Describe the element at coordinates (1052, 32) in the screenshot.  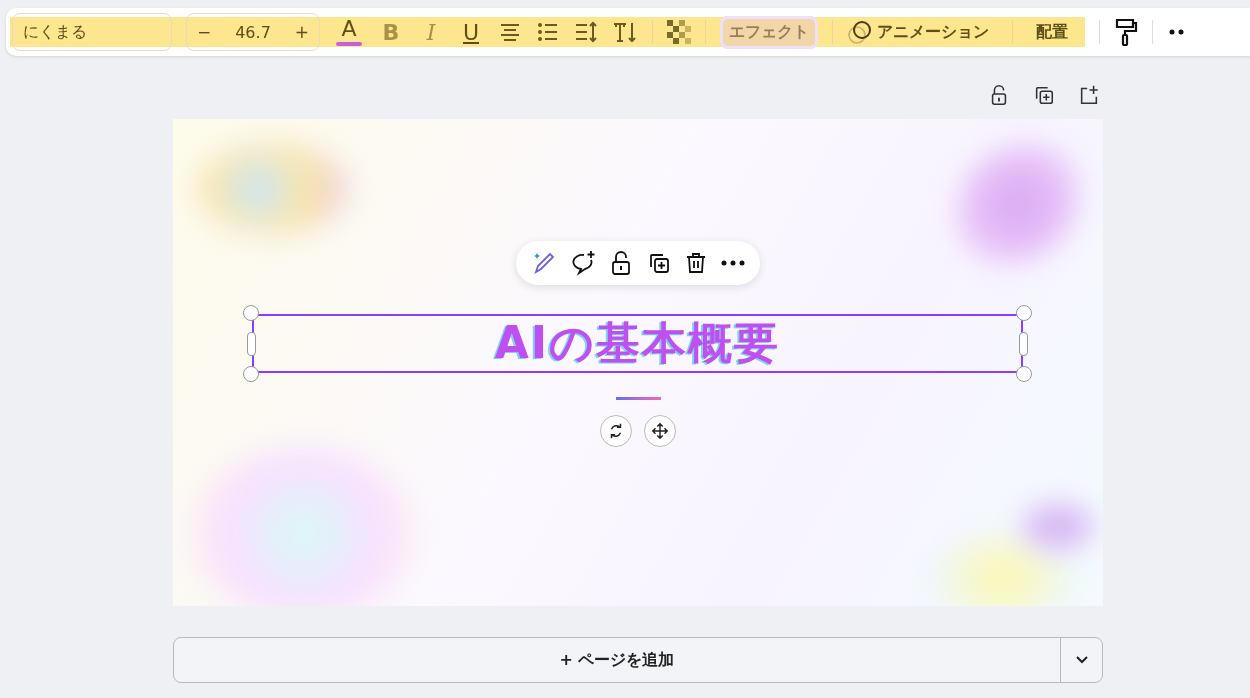
I see `position-button: 配置` at that location.